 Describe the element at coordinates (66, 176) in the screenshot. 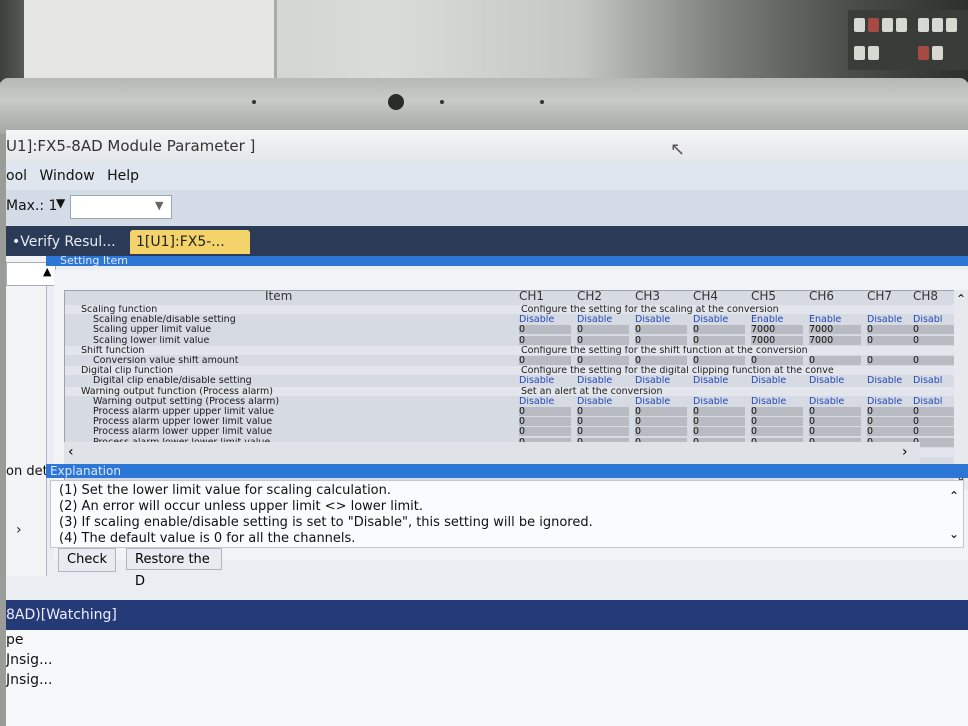

I see `menu-window: Window` at that location.